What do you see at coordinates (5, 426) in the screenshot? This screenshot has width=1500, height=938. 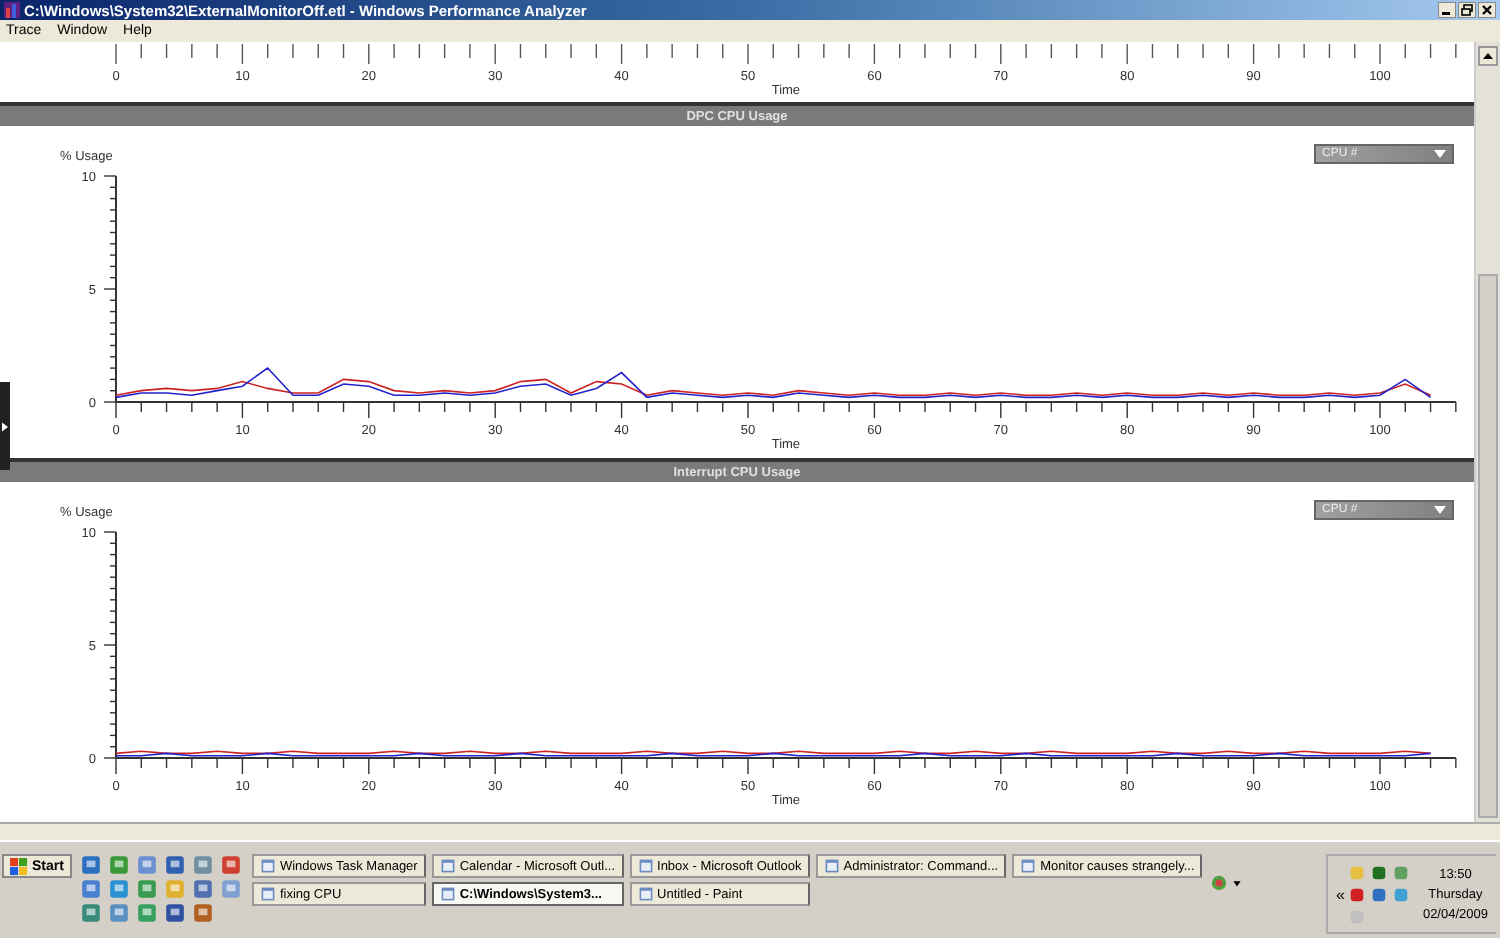 I see `splitter-handle` at bounding box center [5, 426].